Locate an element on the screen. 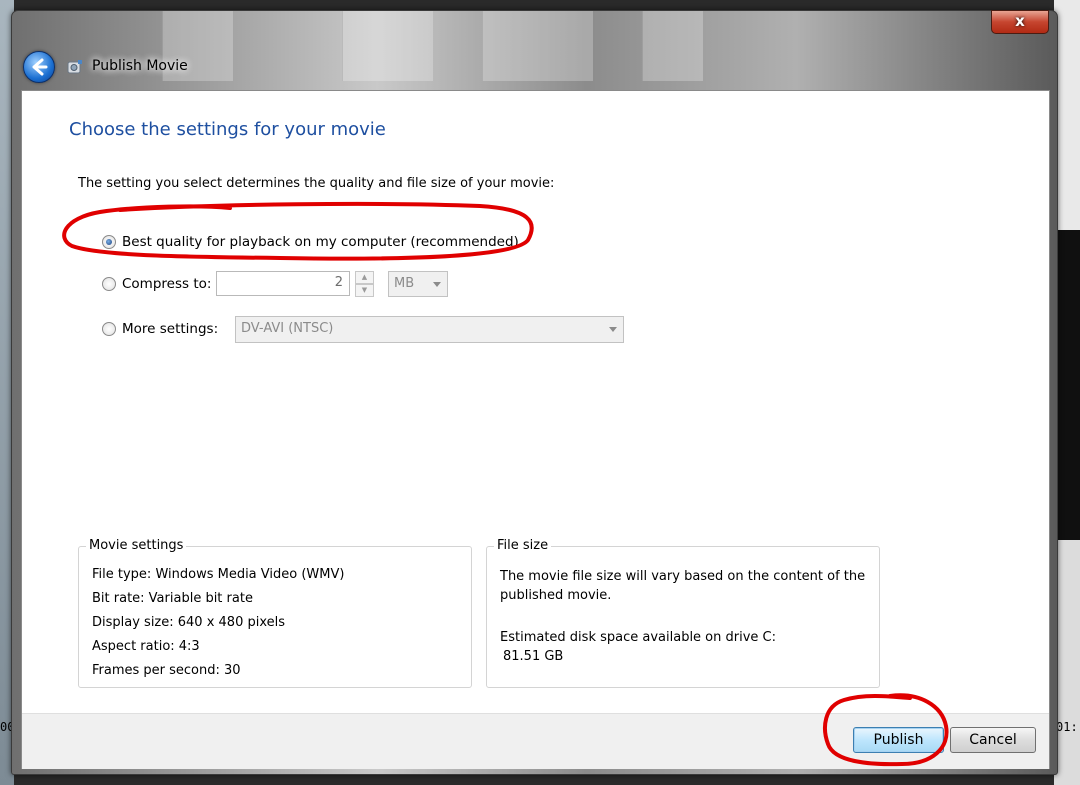  option-more-settings: More settings: is located at coordinates (160, 329).